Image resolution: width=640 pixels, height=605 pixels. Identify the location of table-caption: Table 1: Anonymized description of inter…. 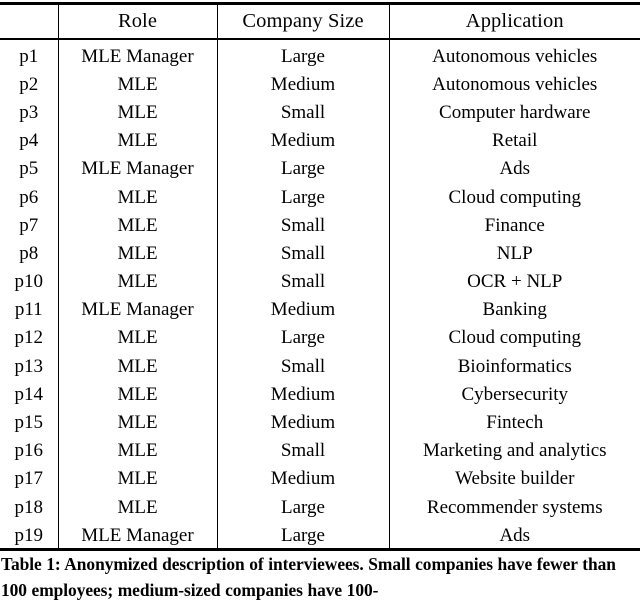
(308, 577).